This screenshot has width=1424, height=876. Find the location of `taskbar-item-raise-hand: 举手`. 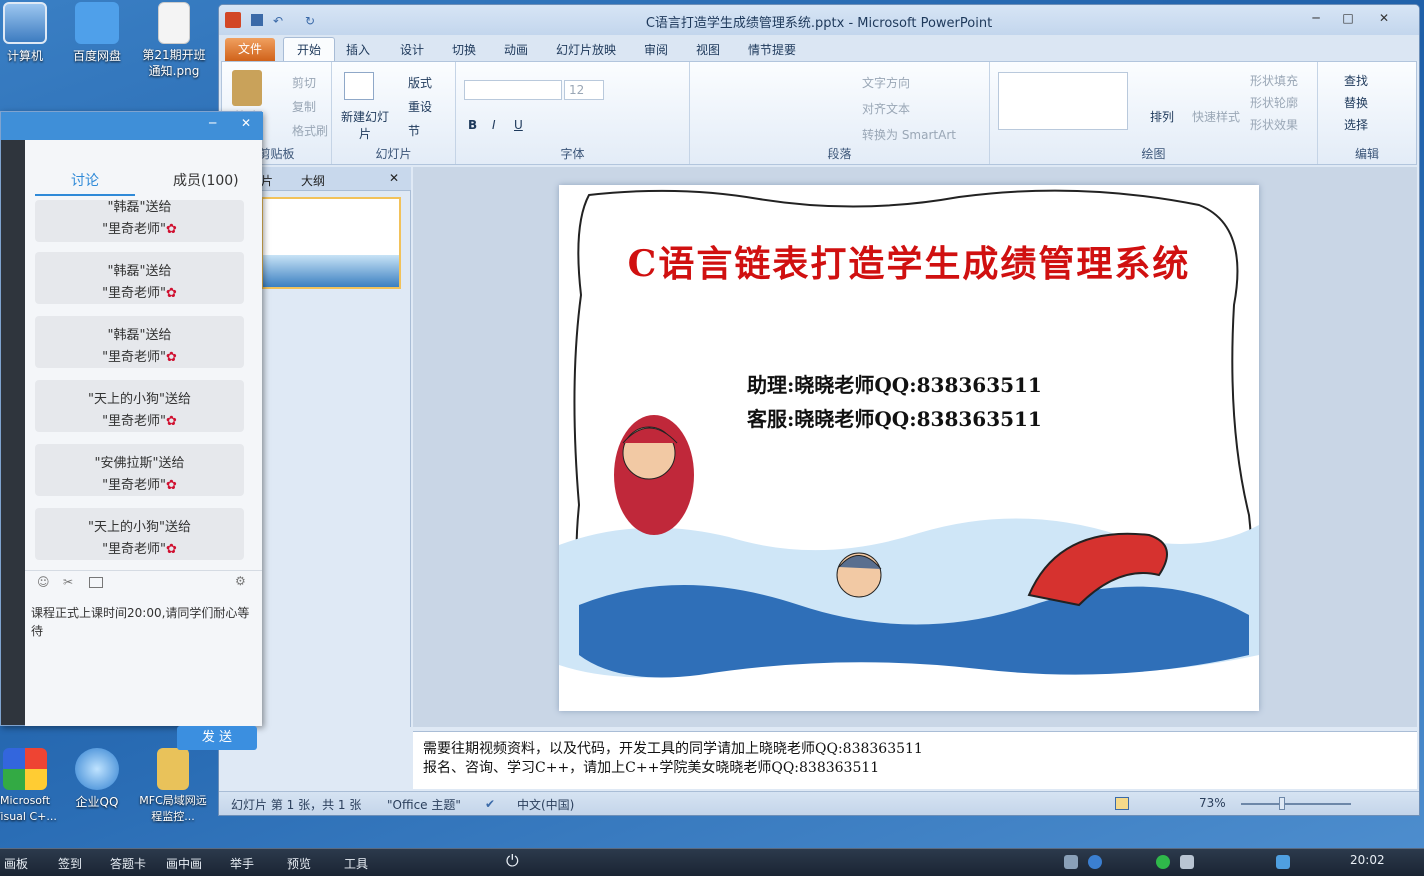

taskbar-item-raise-hand: 举手 is located at coordinates (242, 863).